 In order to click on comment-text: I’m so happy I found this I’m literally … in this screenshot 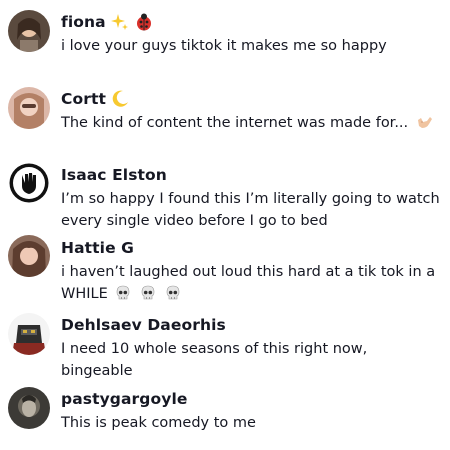, I will do `click(250, 210)`.